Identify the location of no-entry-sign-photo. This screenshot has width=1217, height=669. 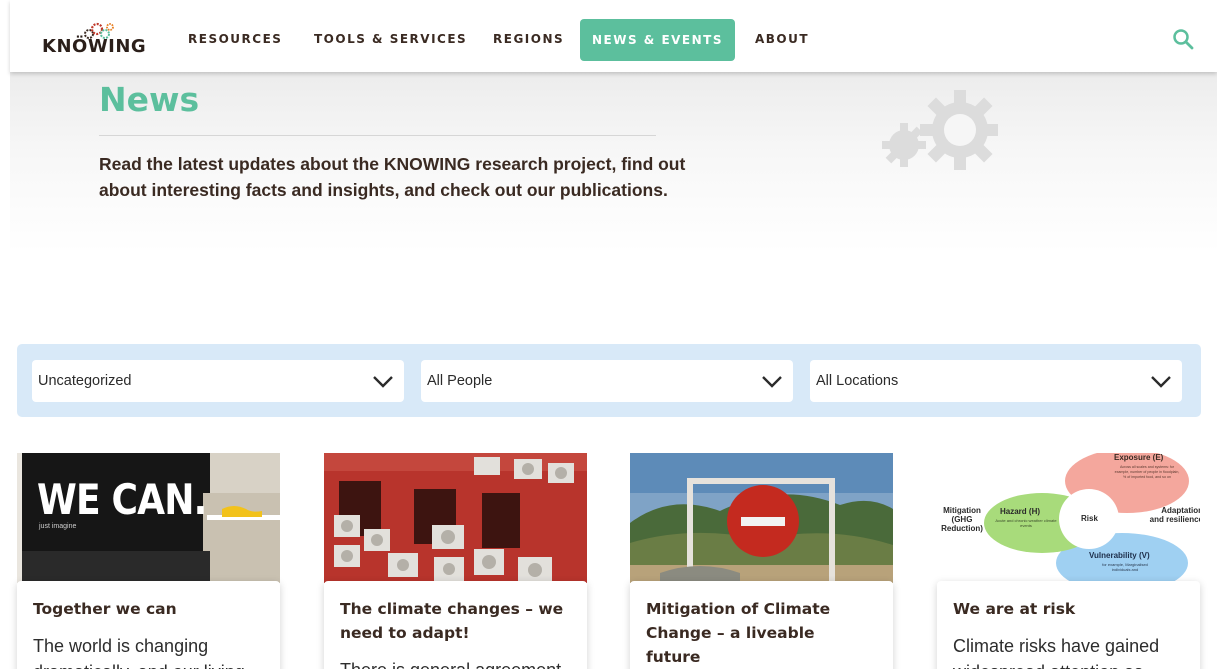
(761, 518).